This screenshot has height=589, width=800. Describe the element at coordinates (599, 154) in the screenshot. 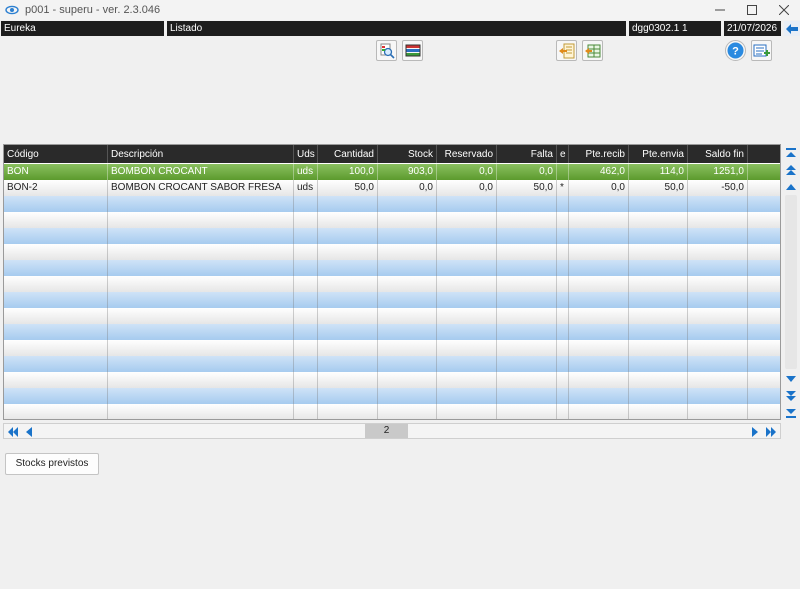

I see `col-header-pte-recib: Pte.recib` at that location.